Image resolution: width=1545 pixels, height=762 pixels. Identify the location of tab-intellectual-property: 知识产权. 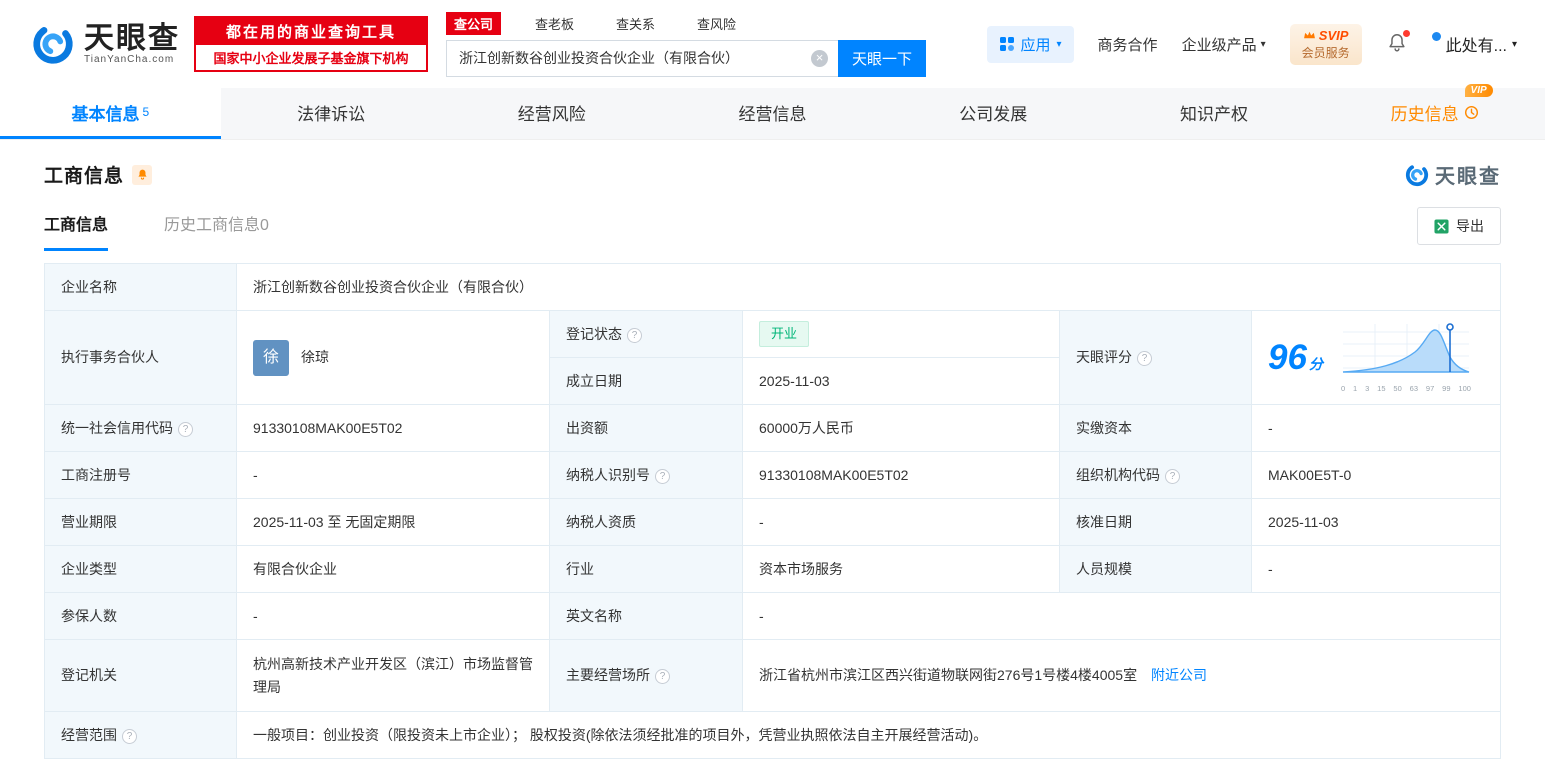
(1214, 113).